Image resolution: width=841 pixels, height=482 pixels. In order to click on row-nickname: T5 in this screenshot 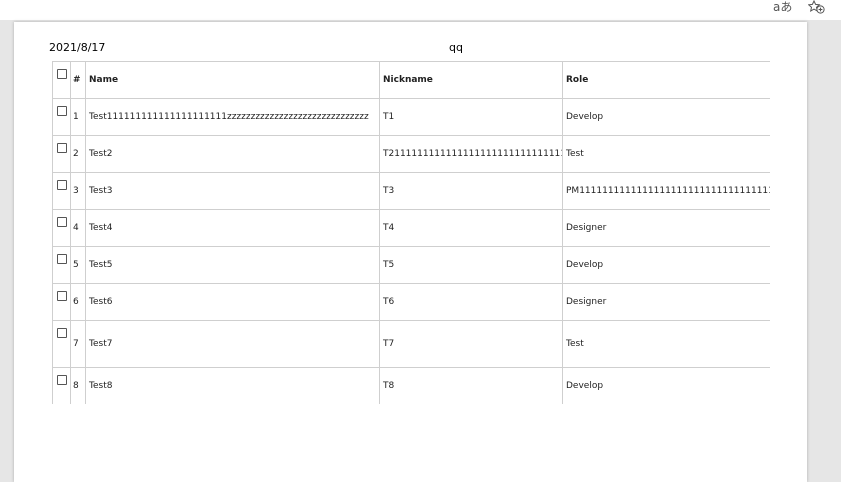, I will do `click(471, 265)`.